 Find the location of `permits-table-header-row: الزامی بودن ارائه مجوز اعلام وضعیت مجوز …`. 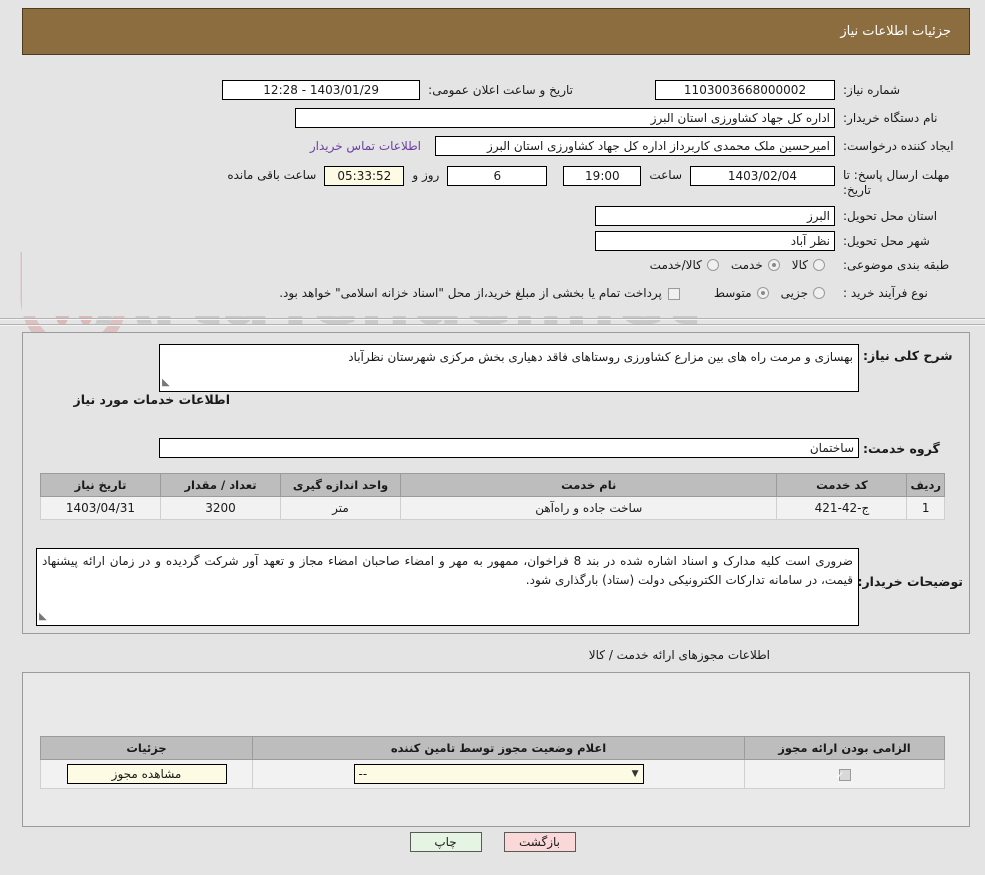

permits-table-header-row: الزامی بودن ارائه مجوز اعلام وضعیت مجوز … is located at coordinates (492, 748).